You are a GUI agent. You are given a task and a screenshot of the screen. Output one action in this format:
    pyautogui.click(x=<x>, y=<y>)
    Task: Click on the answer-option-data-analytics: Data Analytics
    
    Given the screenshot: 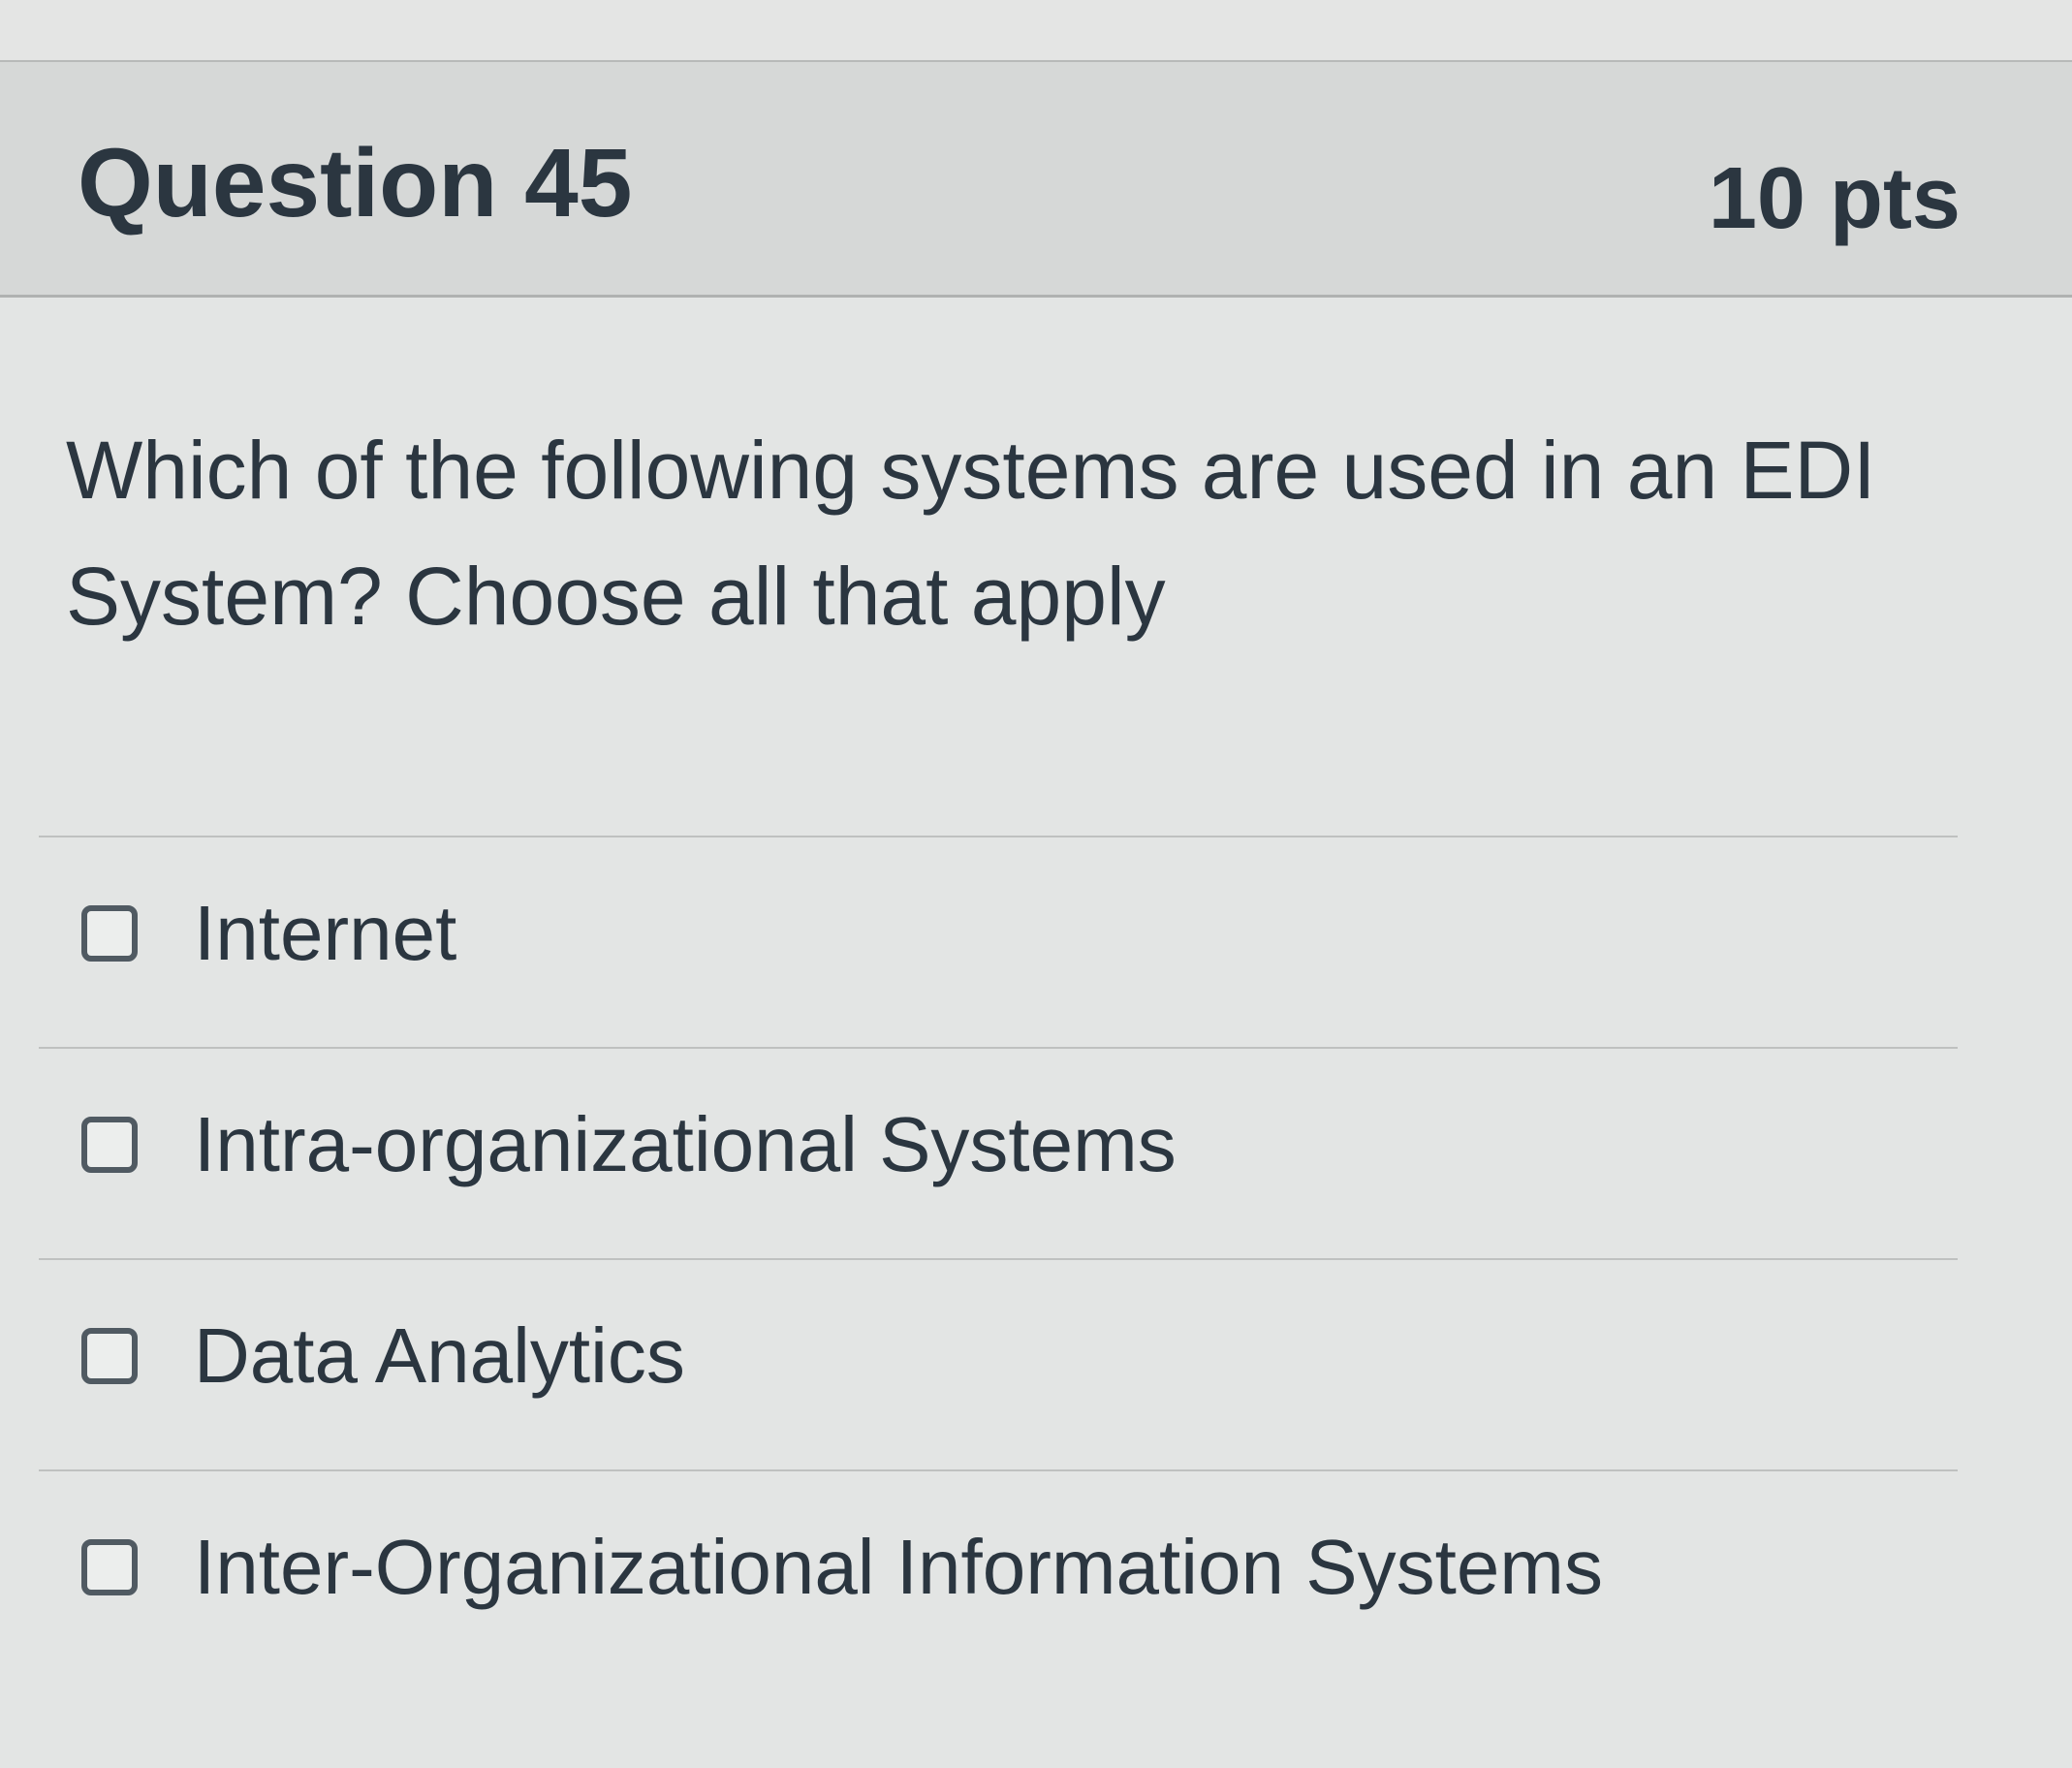 What is the action you would take?
    pyautogui.click(x=999, y=1364)
    